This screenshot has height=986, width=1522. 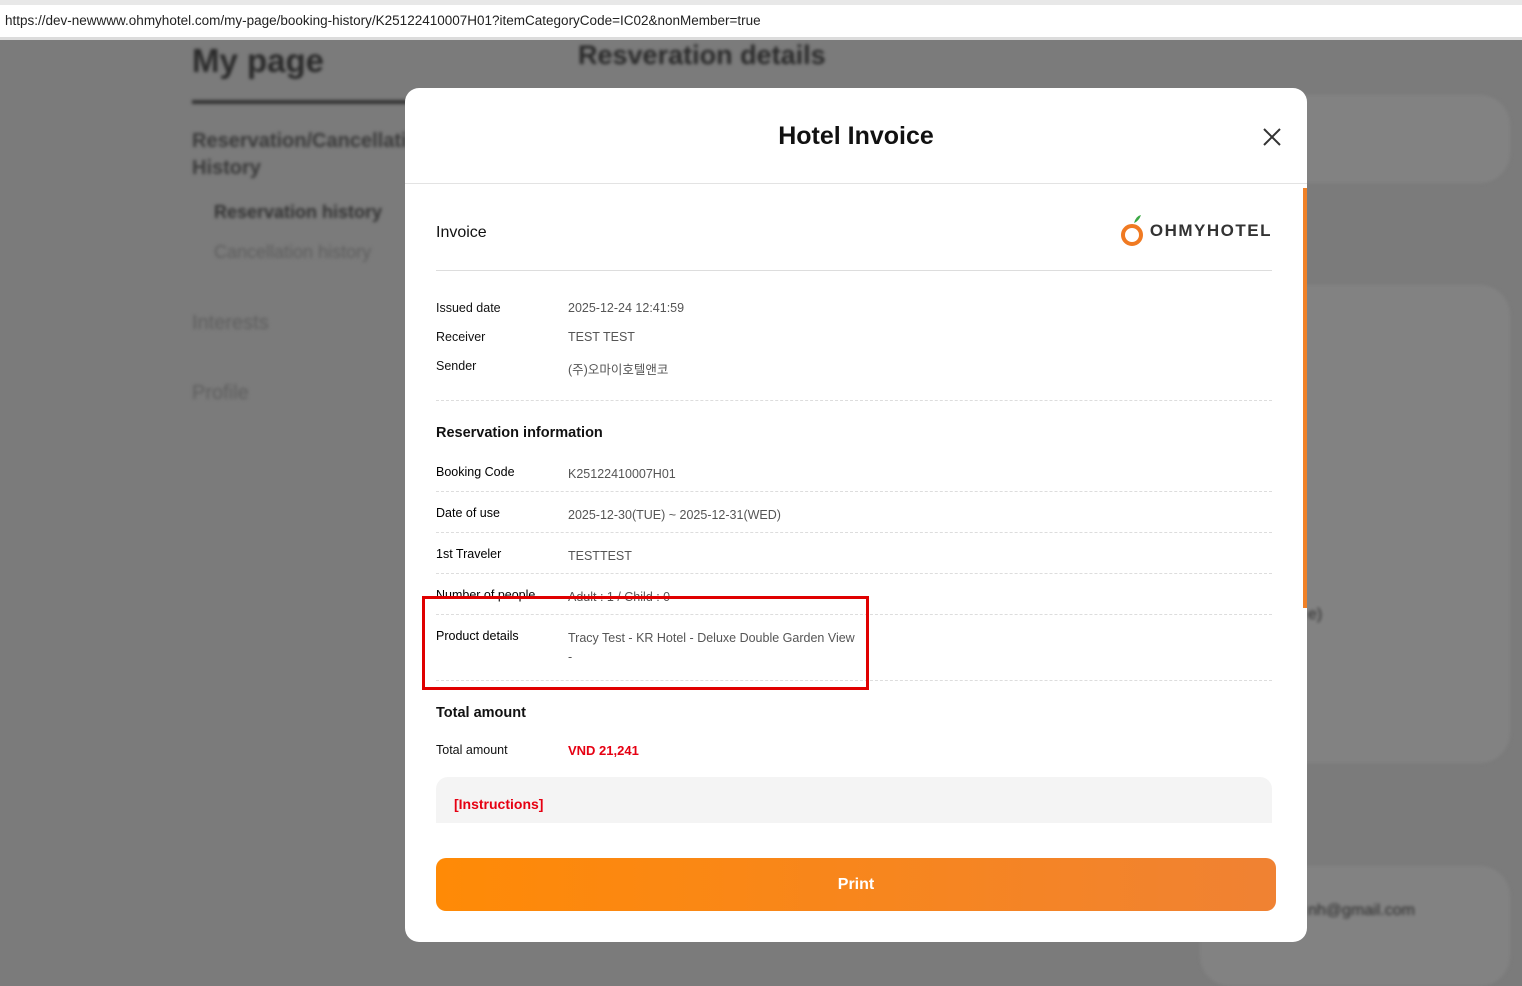 What do you see at coordinates (854, 344) in the screenshot?
I see `receiver-row: Receiver TEST TEST` at bounding box center [854, 344].